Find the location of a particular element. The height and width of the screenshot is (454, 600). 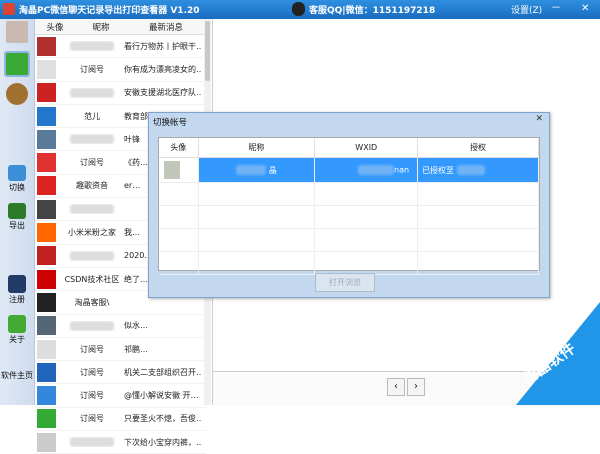

sidebar-item-avatar is located at coordinates (17, 32).